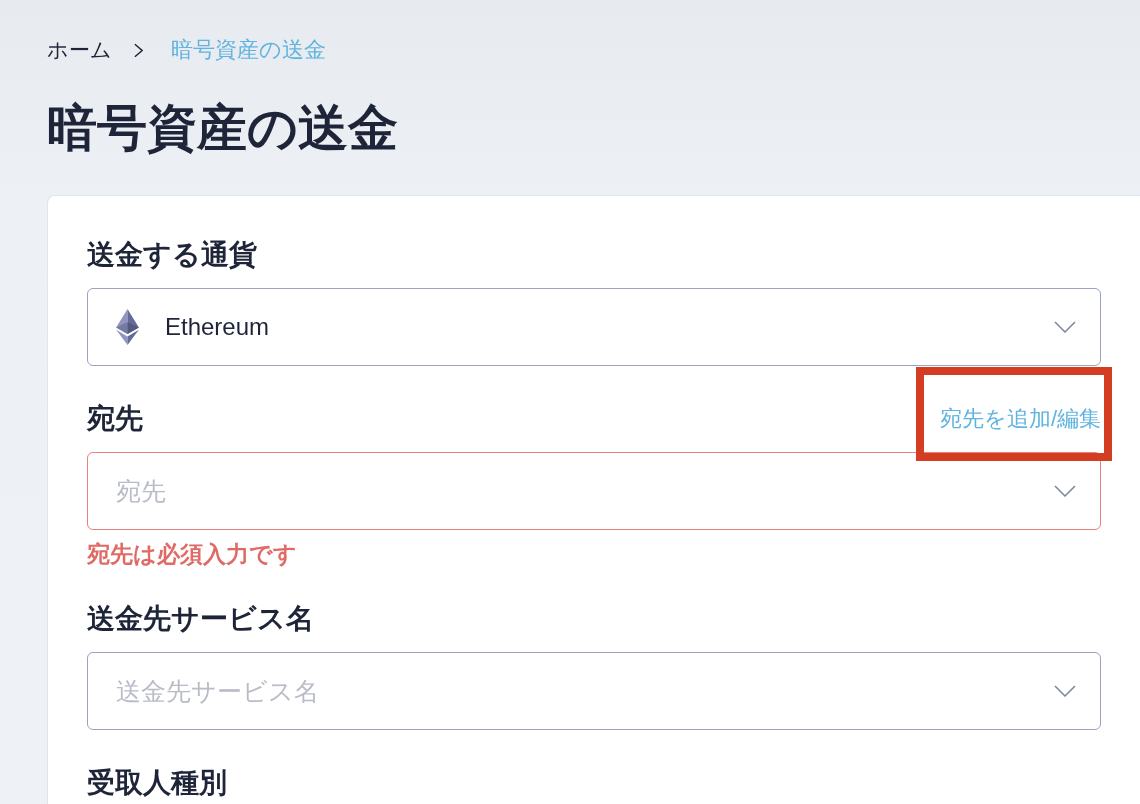 The height and width of the screenshot is (804, 1140). Describe the element at coordinates (127, 327) in the screenshot. I see `ethereum-diamond-icon` at that location.